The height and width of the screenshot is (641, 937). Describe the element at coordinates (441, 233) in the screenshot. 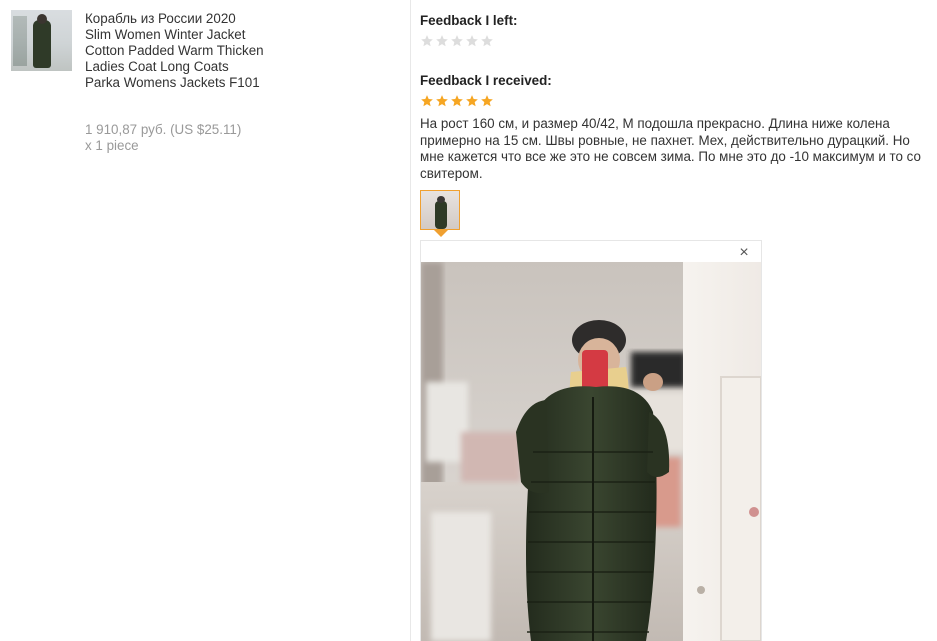

I see `selected-thumbnail-pointer` at that location.